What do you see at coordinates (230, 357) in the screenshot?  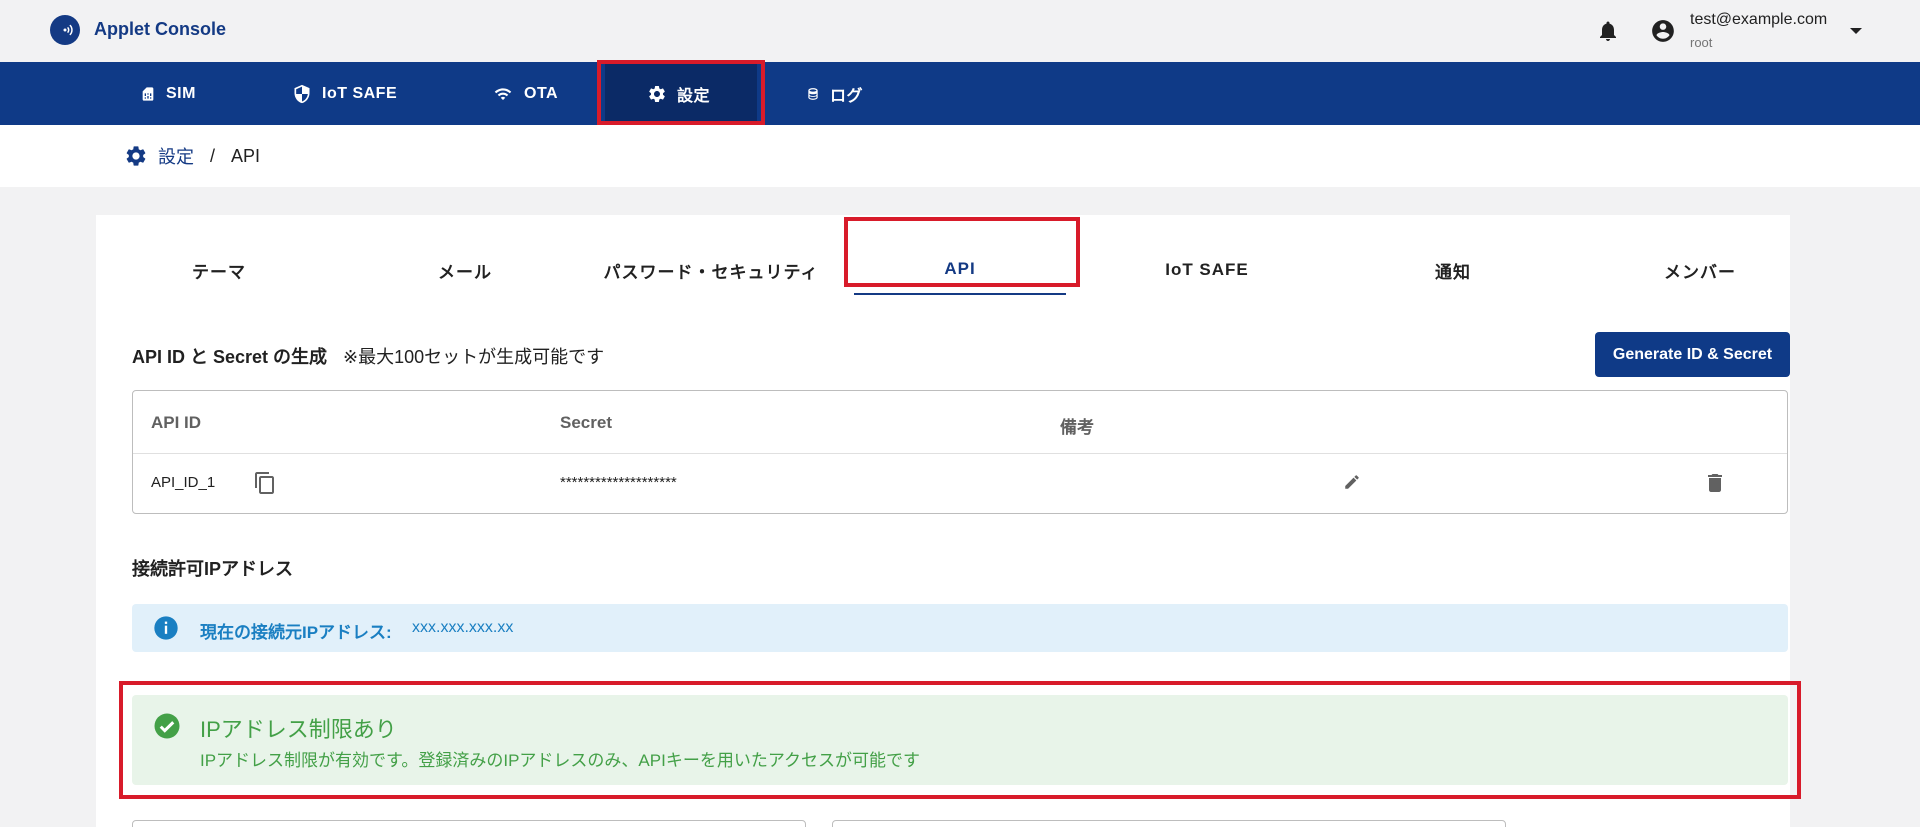 I see `api-section-heading: API ID と Secret の生成` at bounding box center [230, 357].